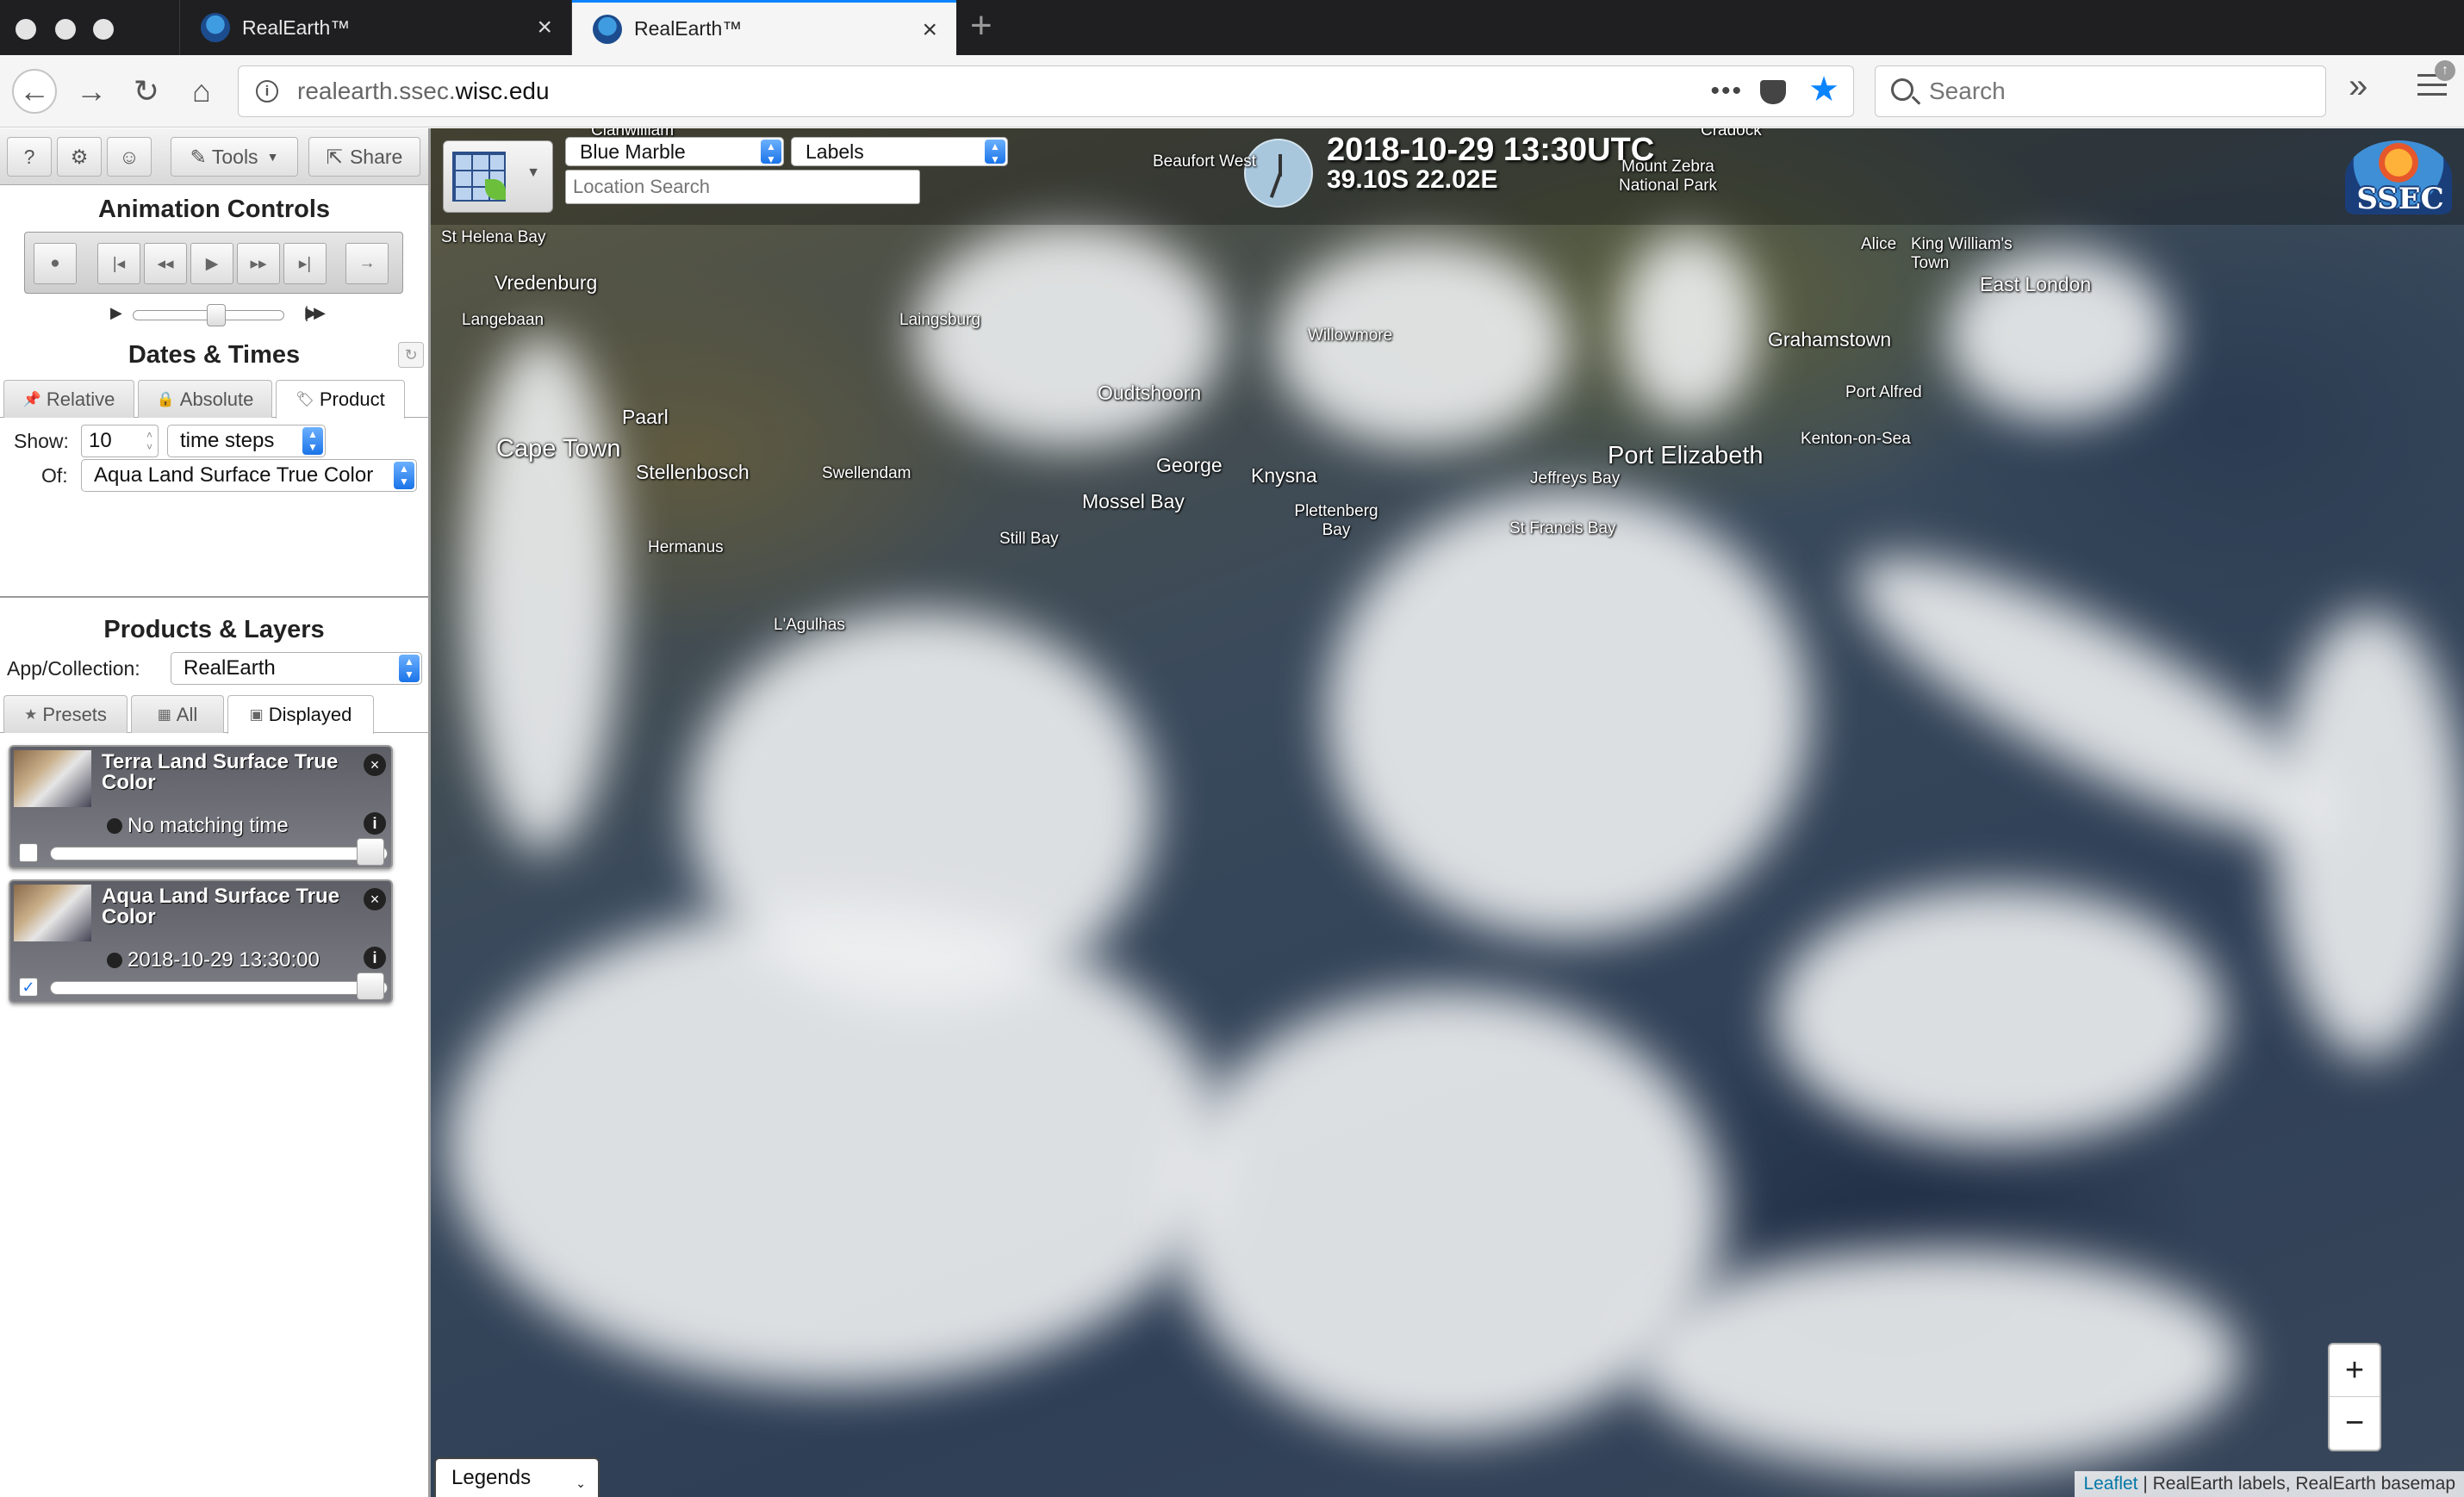  I want to click on clock-mode-button: ●, so click(56, 263).